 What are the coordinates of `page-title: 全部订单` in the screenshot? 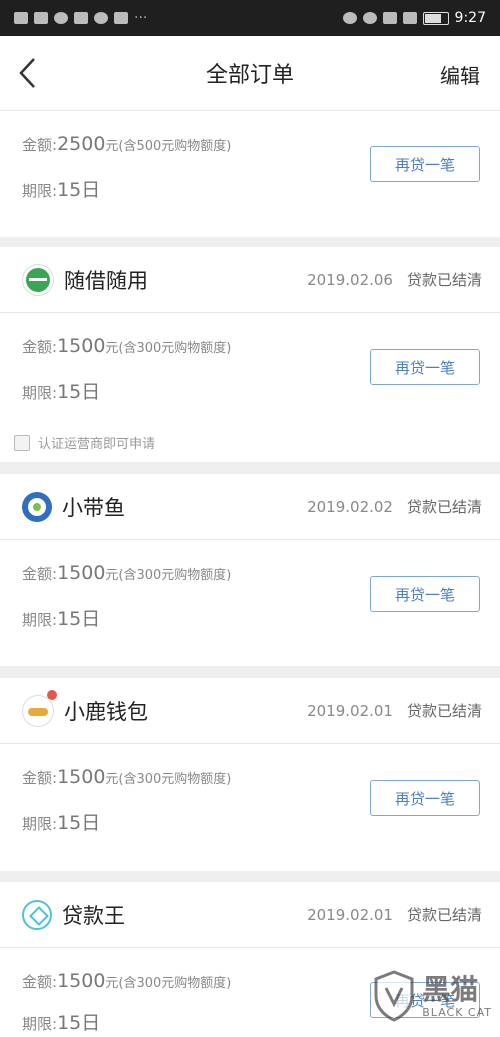 It's located at (249, 75).